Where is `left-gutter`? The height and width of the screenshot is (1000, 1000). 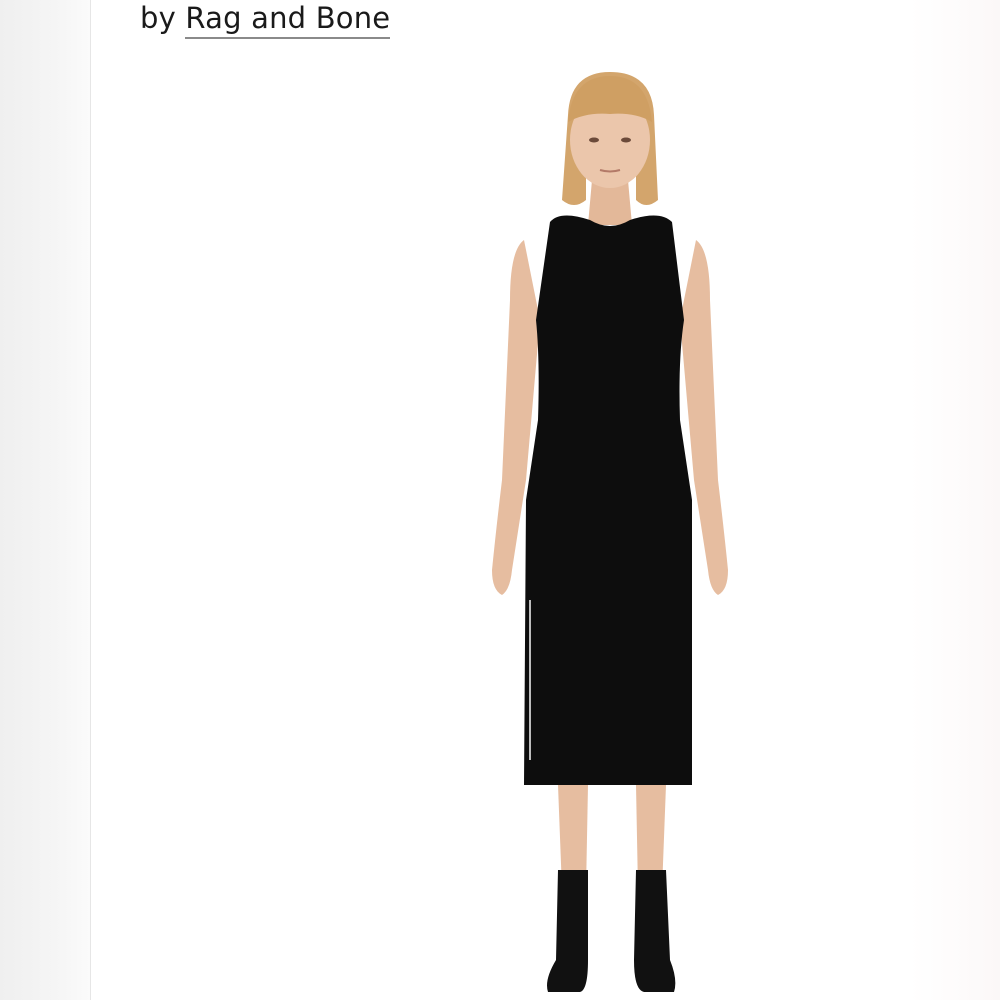
left-gutter is located at coordinates (45, 500).